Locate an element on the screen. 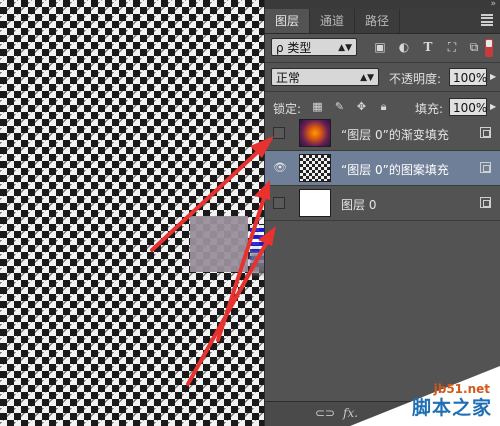  layer-name: 图层 0 is located at coordinates (359, 205).